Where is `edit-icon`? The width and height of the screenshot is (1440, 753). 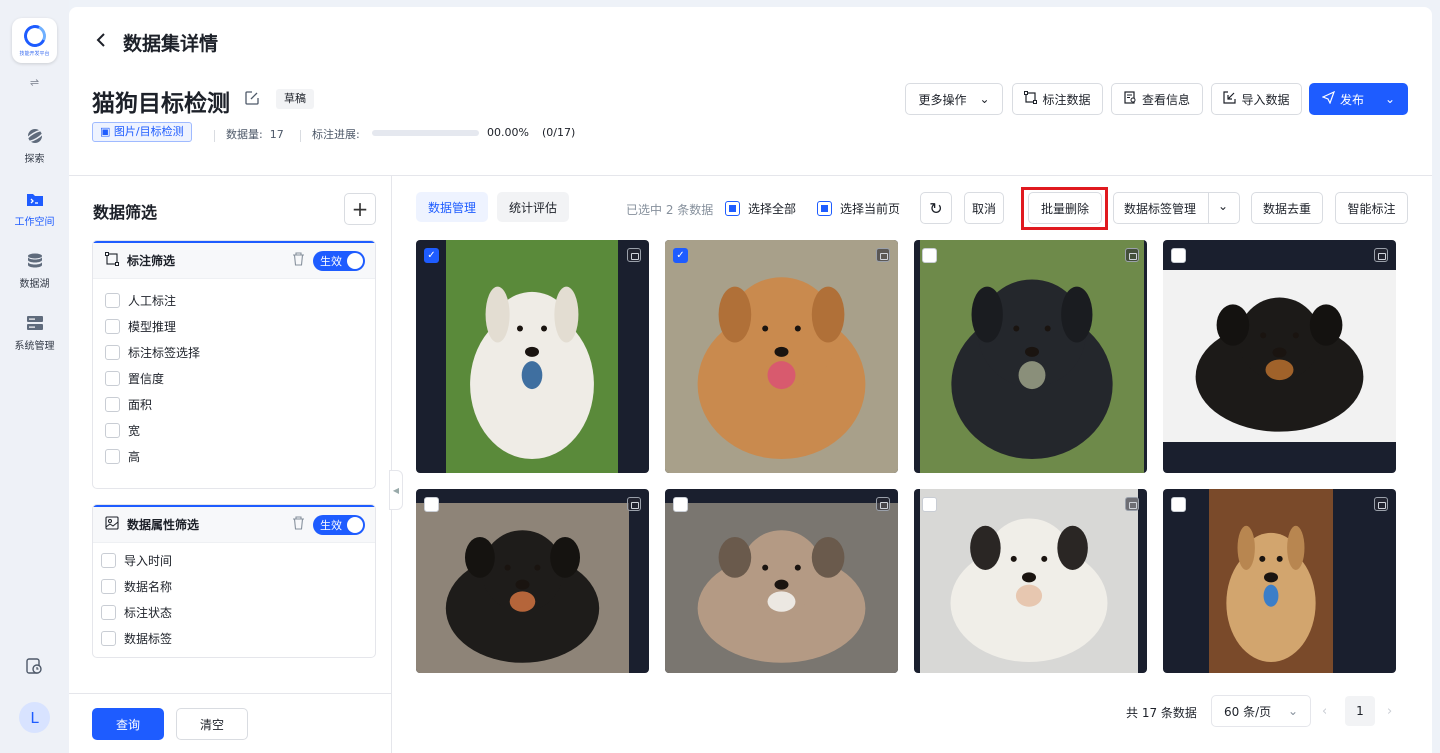 edit-icon is located at coordinates (252, 98).